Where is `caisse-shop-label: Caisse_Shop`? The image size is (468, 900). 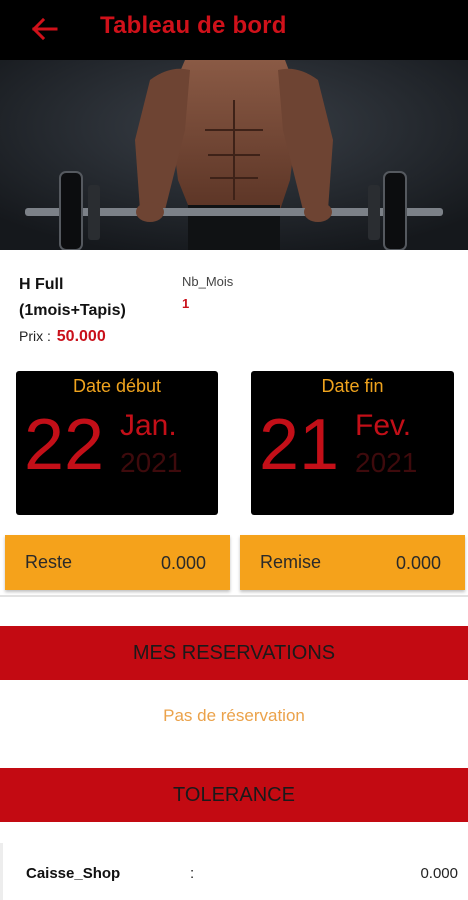
caisse-shop-label: Caisse_Shop is located at coordinates (73, 873).